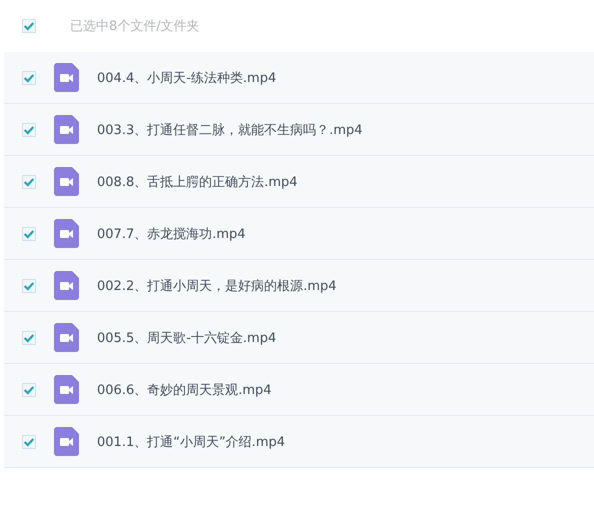 Image resolution: width=594 pixels, height=512 pixels. I want to click on file-name: 001.1、打通“小周天”介绍.mp4, so click(191, 441).